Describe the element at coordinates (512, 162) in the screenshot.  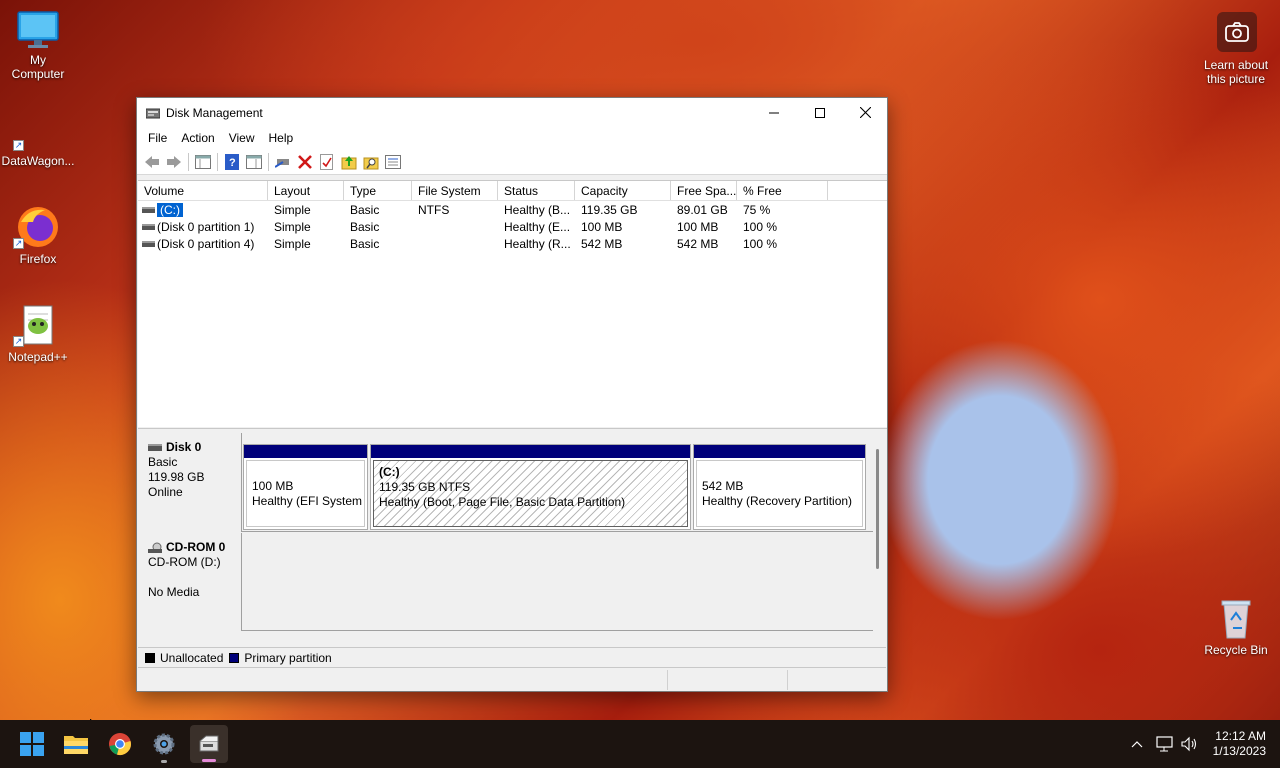
I see `toolbar: ?` at that location.